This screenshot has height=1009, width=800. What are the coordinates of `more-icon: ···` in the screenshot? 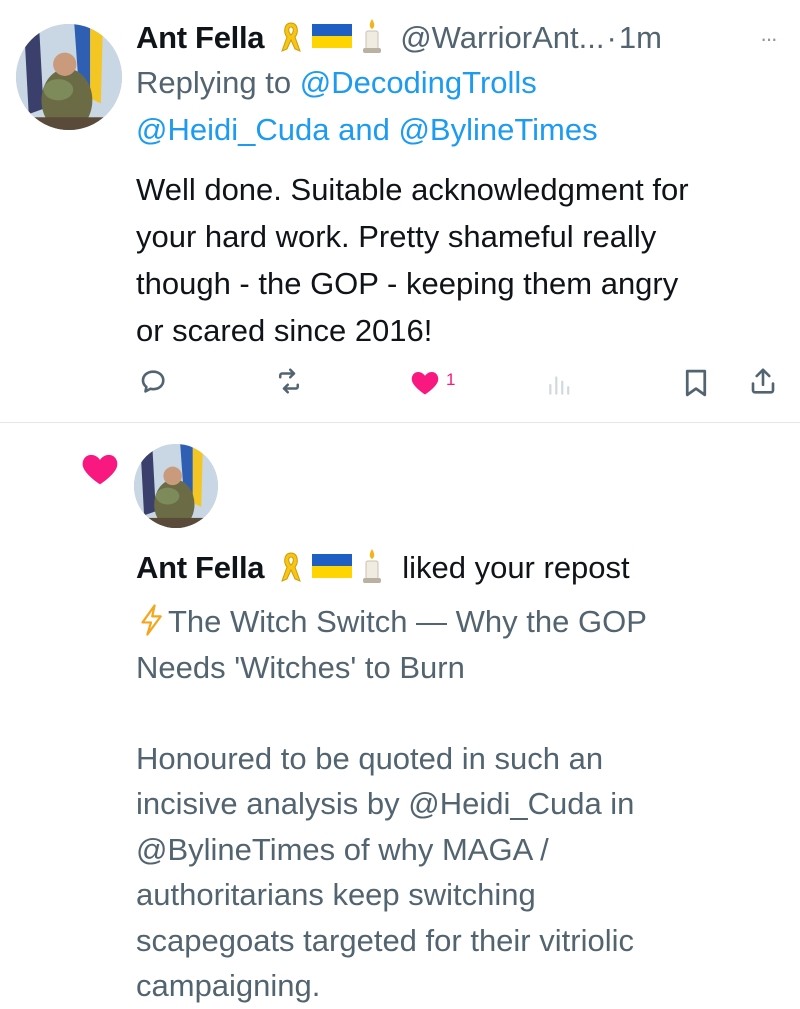 It's located at (769, 38).